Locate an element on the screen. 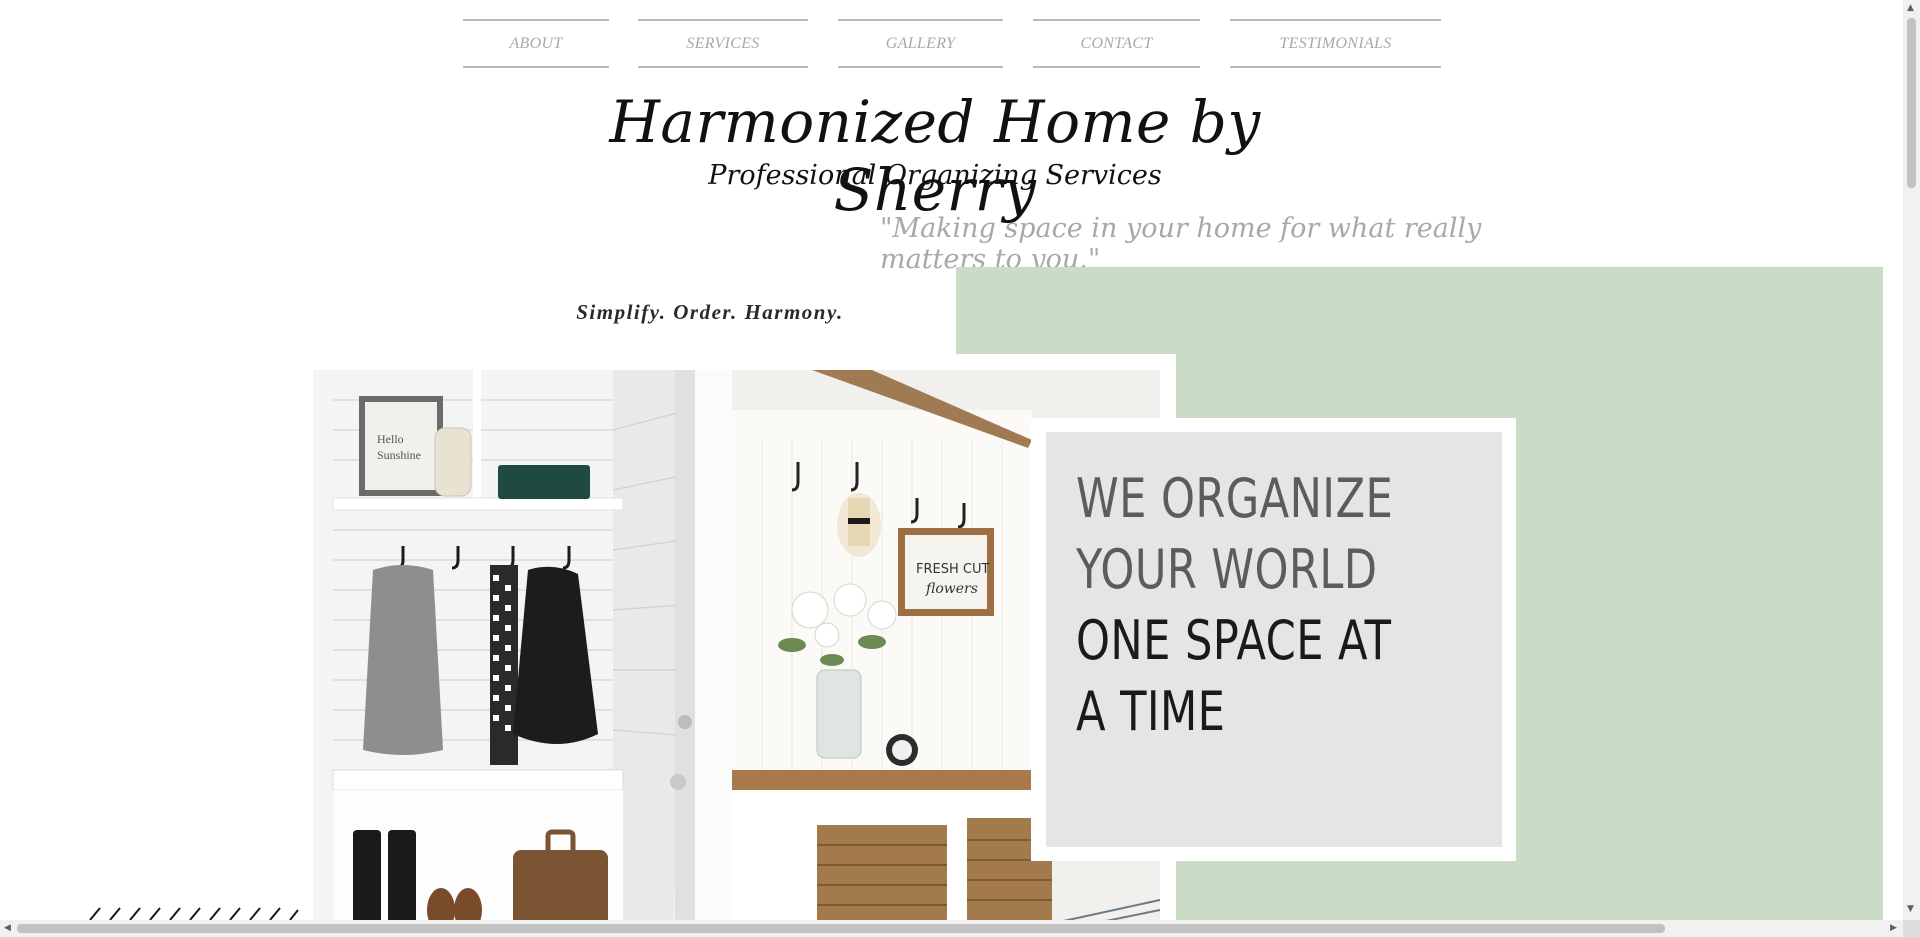 This screenshot has height=937, width=1920. vertical-scrollbar: ▲ ▼ is located at coordinates (1911, 460).